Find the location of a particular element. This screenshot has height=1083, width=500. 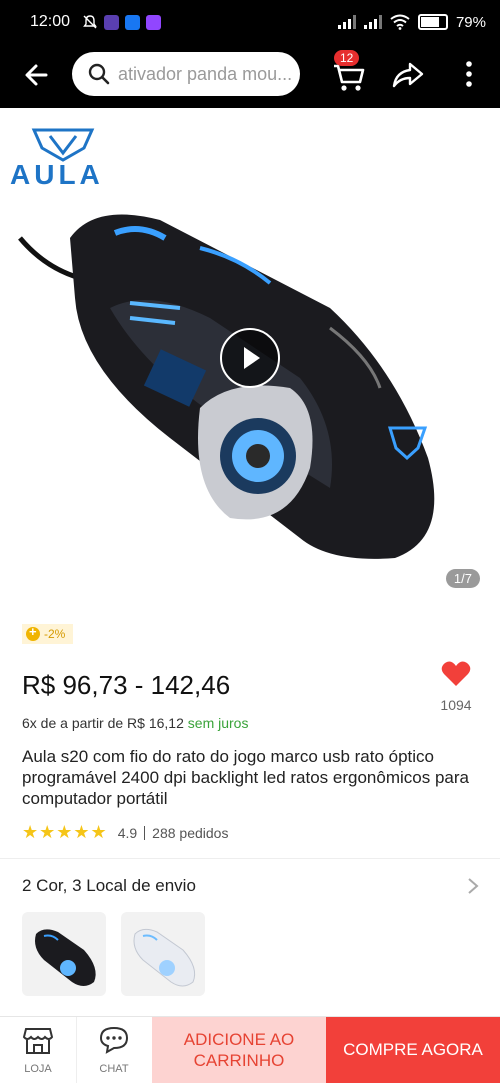

store-icon is located at coordinates (38, 1041).